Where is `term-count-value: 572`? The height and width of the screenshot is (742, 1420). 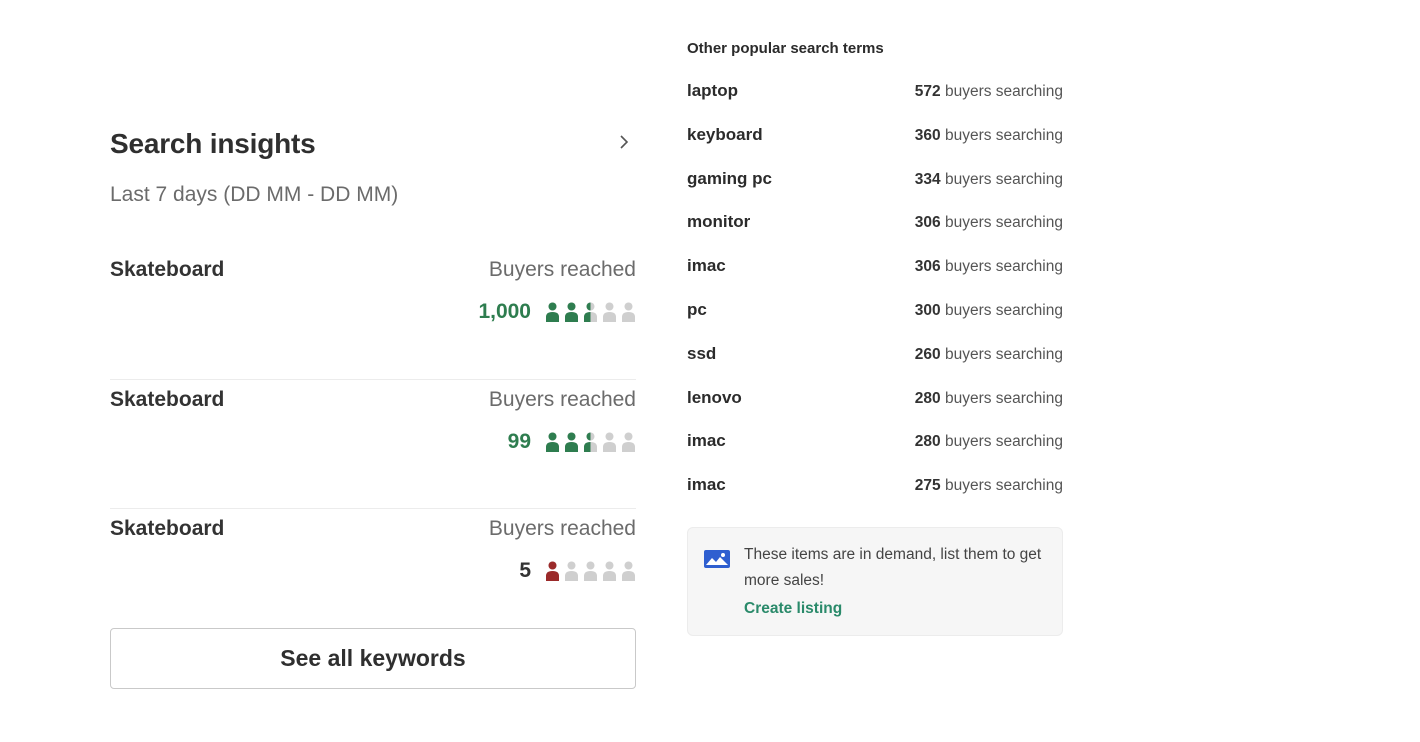
term-count-value: 572 is located at coordinates (927, 91).